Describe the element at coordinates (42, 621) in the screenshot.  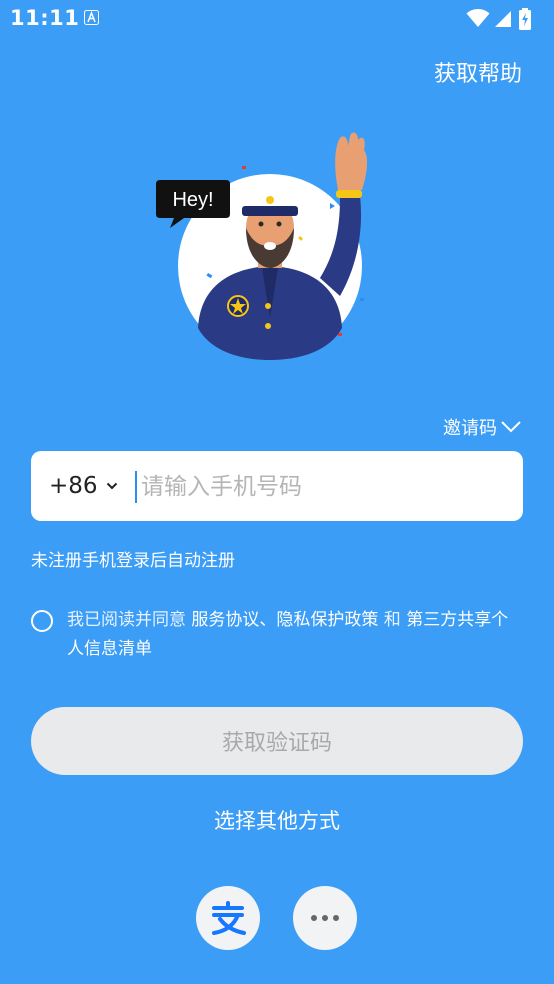
I see `agreement-checkbox` at that location.